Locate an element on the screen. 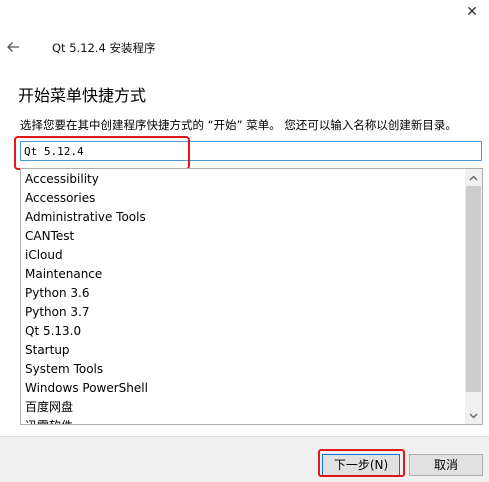 This screenshot has width=489, height=482. list-item: Startup is located at coordinates (244, 350).